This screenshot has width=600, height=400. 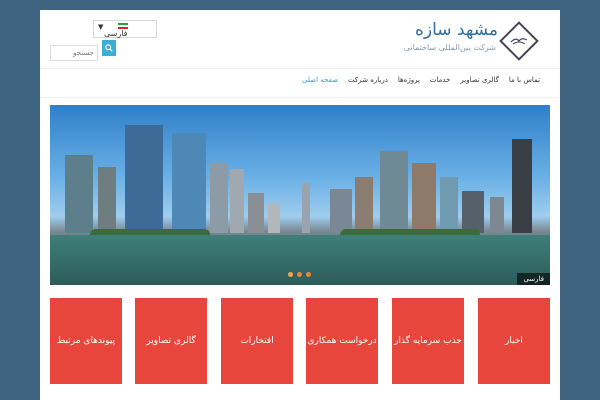 I want to click on diamond-bird-icon, so click(x=519, y=41).